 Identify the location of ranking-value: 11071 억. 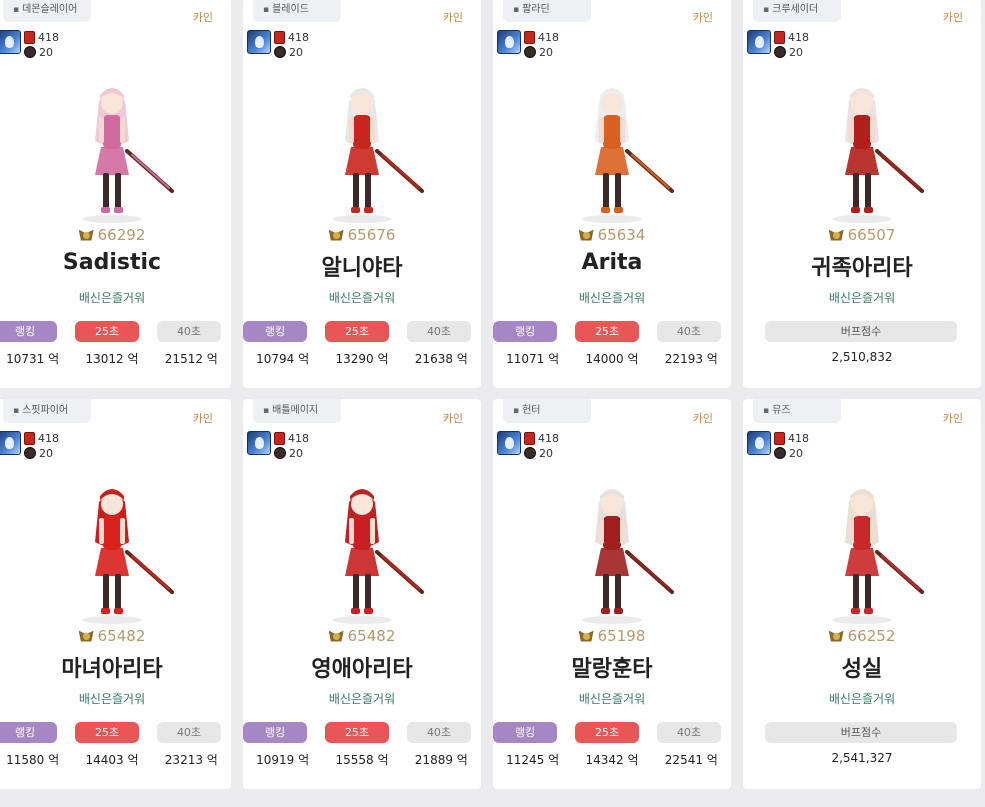
(533, 359).